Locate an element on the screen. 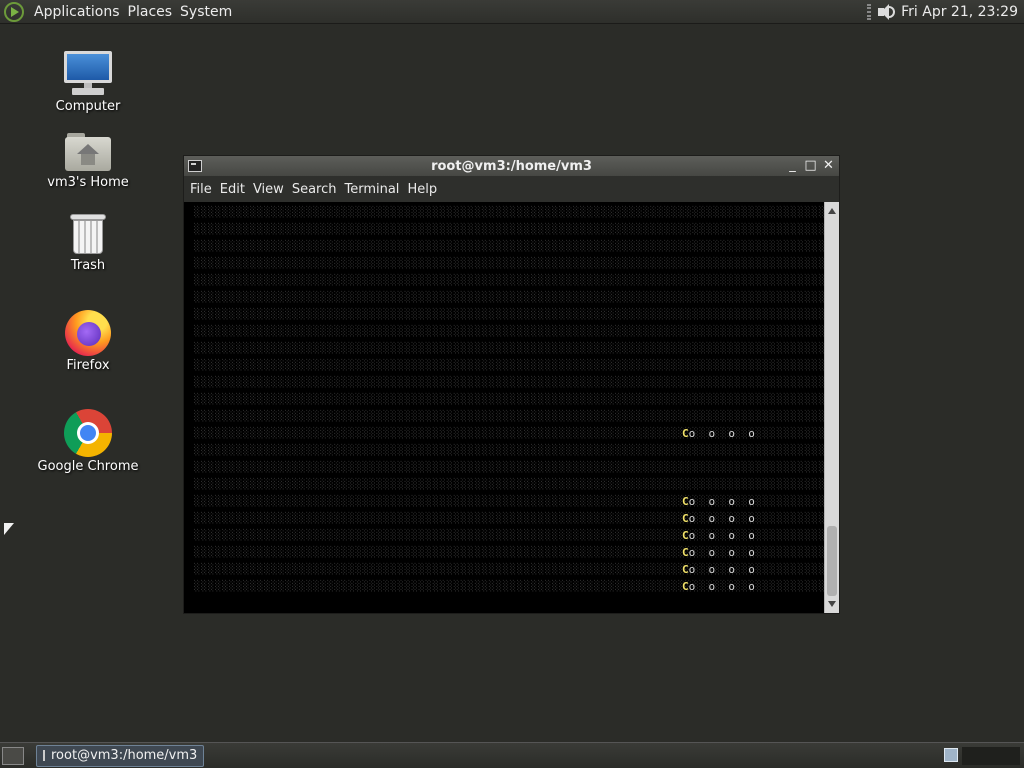 The image size is (1024, 768). bottom-panel: root@vm3:/home/vm3 is located at coordinates (512, 755).